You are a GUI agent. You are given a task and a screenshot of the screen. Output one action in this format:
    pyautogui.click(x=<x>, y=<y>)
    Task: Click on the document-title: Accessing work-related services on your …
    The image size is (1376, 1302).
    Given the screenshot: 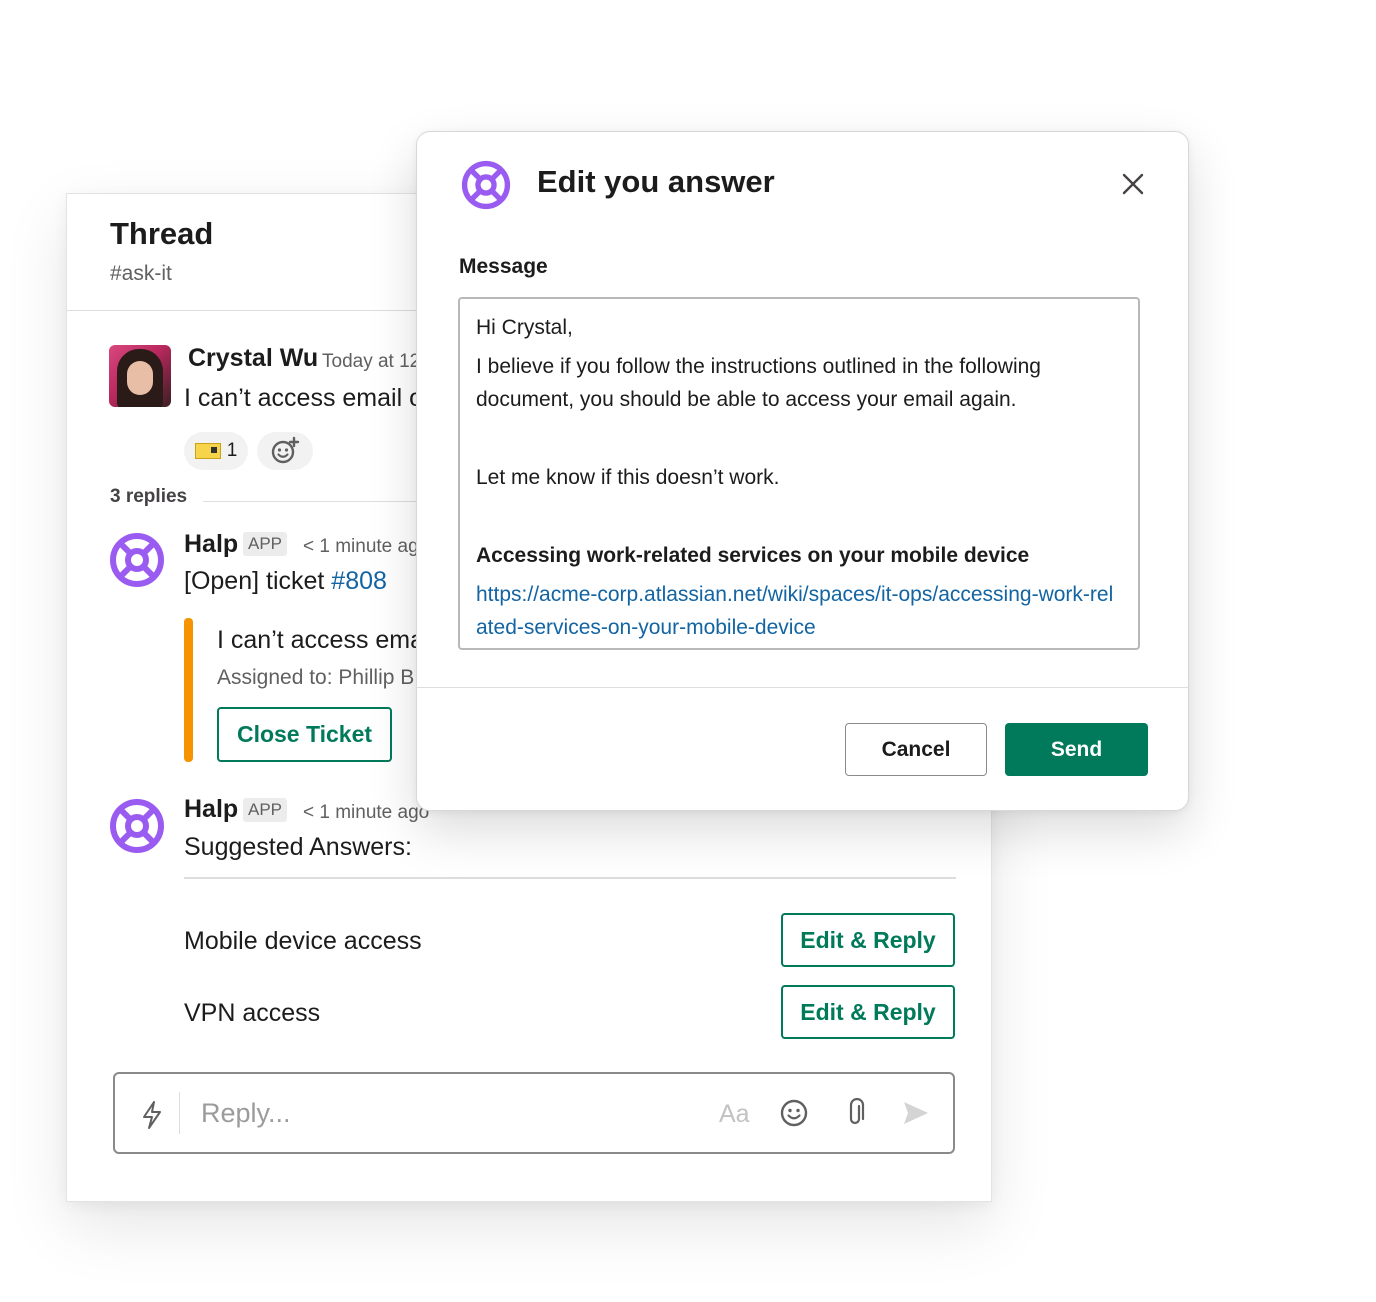 What is the action you would take?
    pyautogui.click(x=753, y=555)
    